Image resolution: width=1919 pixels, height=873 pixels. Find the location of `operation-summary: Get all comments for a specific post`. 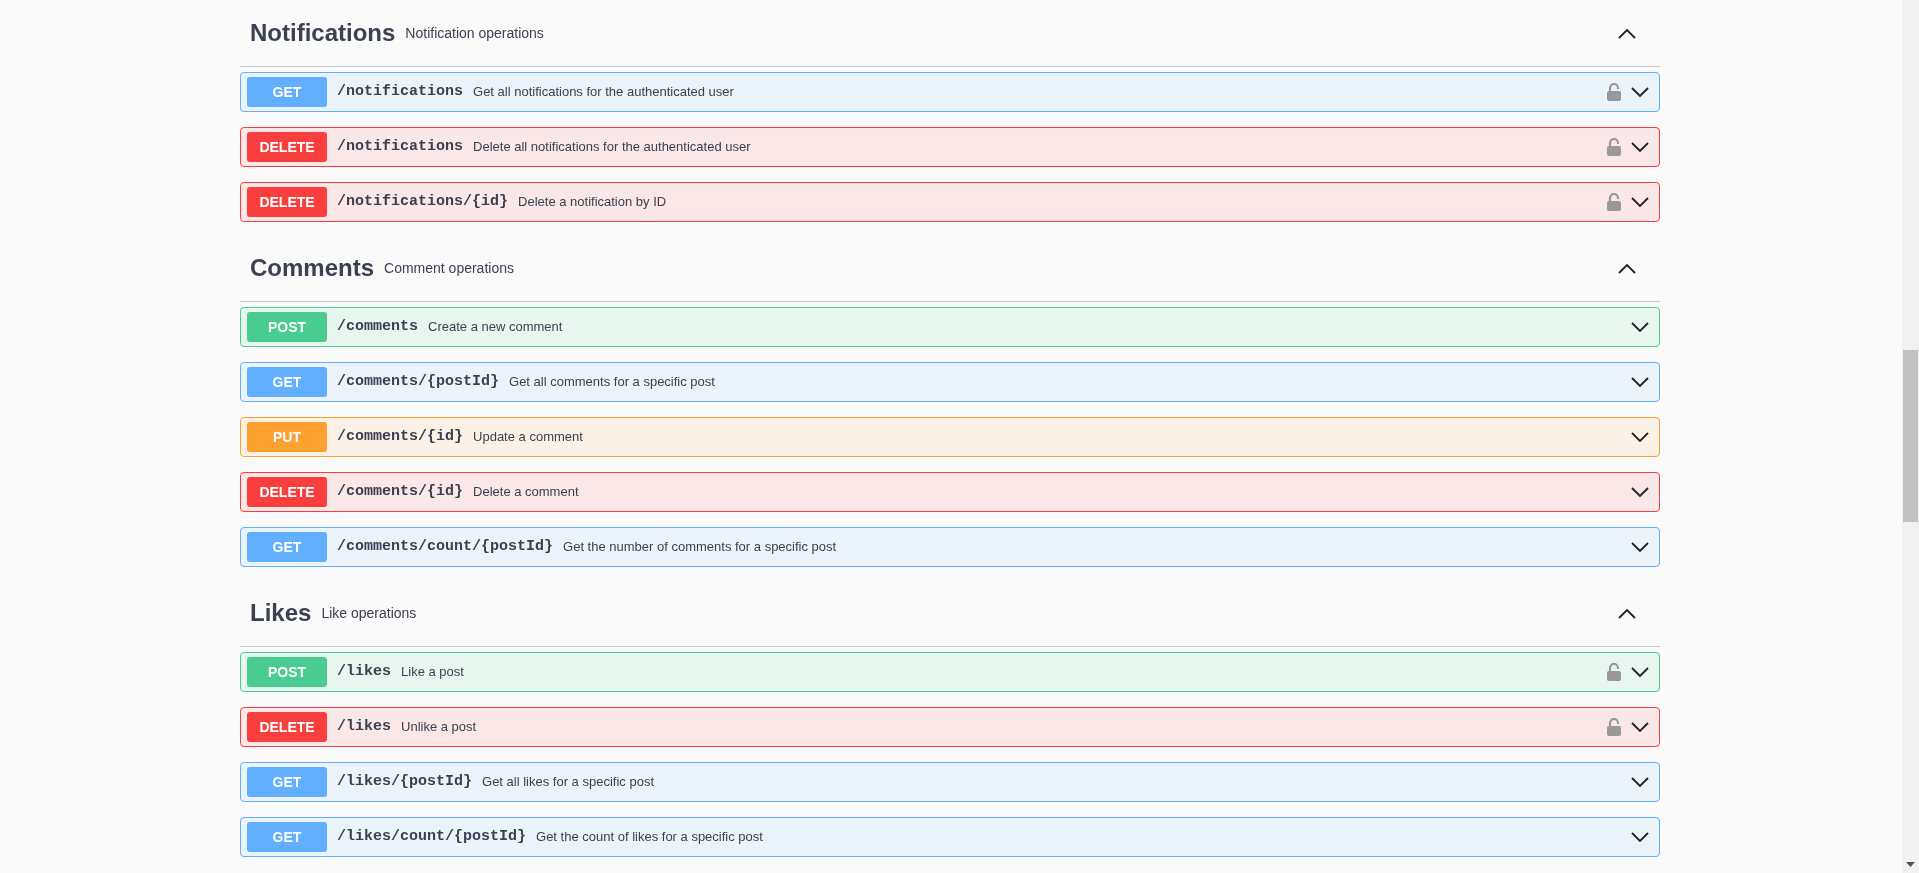

operation-summary: Get all comments for a specific post is located at coordinates (612, 382).